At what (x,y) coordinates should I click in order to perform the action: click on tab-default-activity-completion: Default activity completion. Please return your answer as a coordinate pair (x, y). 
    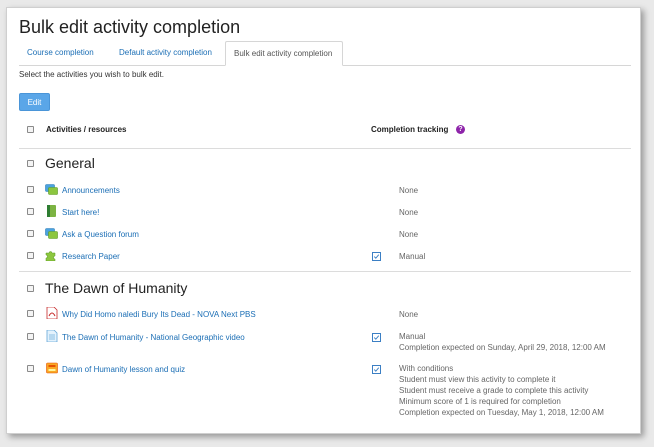
    Looking at the image, I should click on (167, 52).